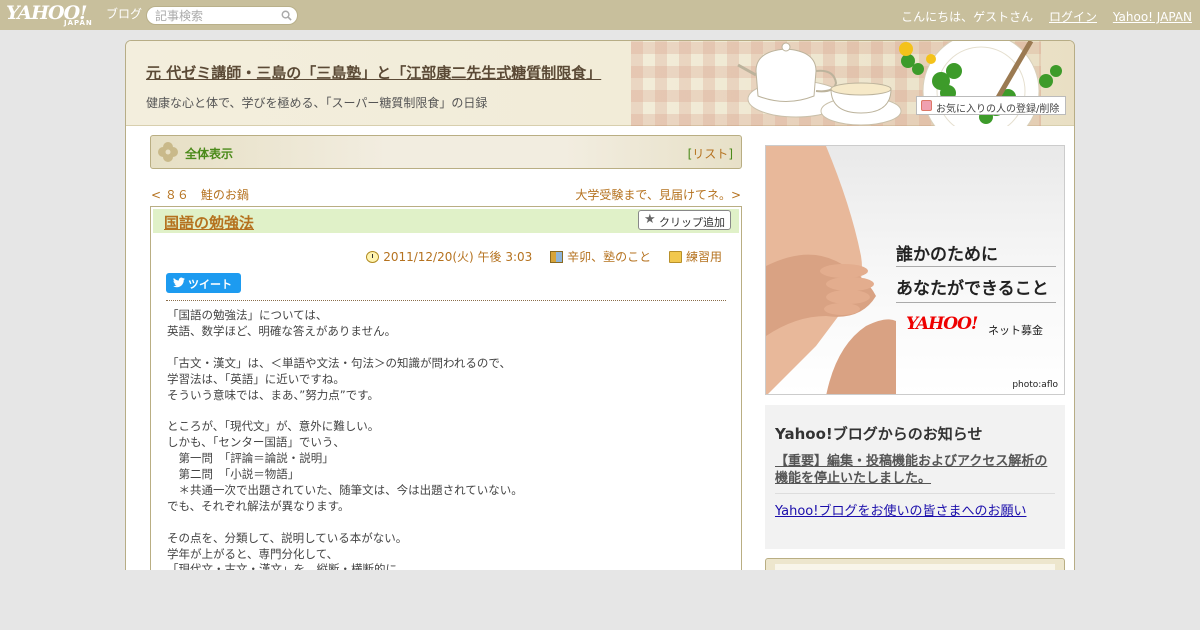 Image resolution: width=1200 pixels, height=630 pixels. Describe the element at coordinates (373, 72) in the screenshot. I see `blog-title: 元 代ゼミ講師・三島の「三島塾」と「江部康二先生式糖質制限食」` at that location.